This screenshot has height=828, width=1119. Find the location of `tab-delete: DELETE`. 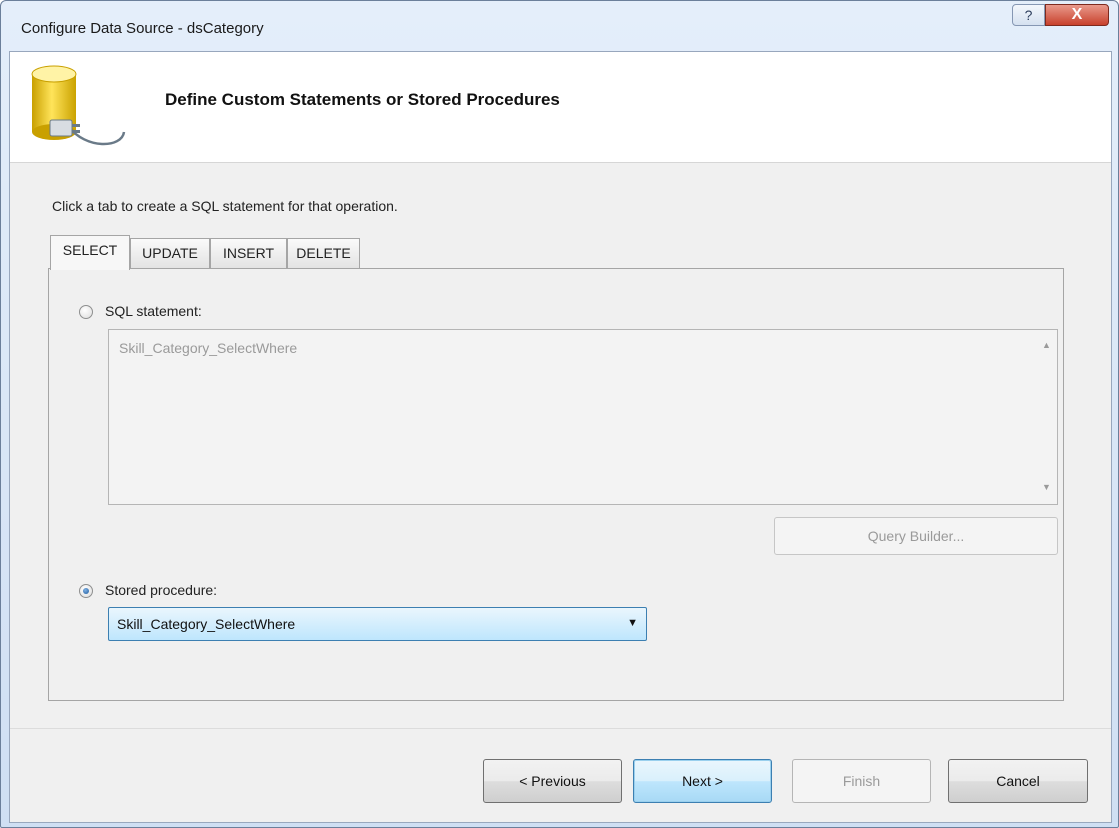

tab-delete: DELETE is located at coordinates (323, 253).